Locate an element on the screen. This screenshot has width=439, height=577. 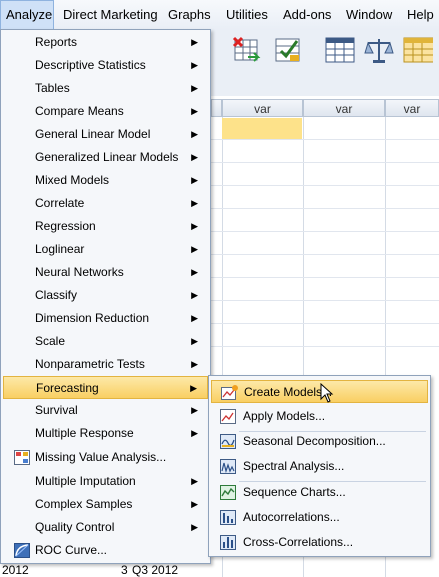
seasonal-decomposition-icon is located at coordinates (228, 441).